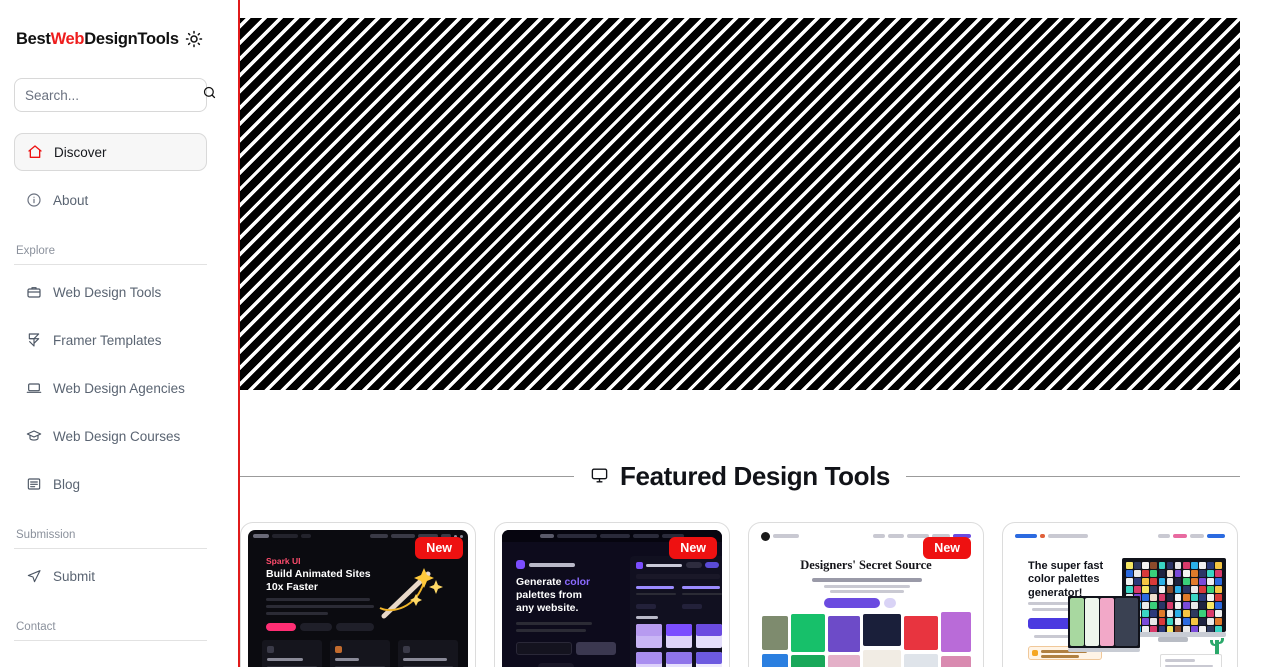 The width and height of the screenshot is (1275, 667). Describe the element at coordinates (667, 178) in the screenshot. I see `hero-title-accent: Webdesign` at that location.